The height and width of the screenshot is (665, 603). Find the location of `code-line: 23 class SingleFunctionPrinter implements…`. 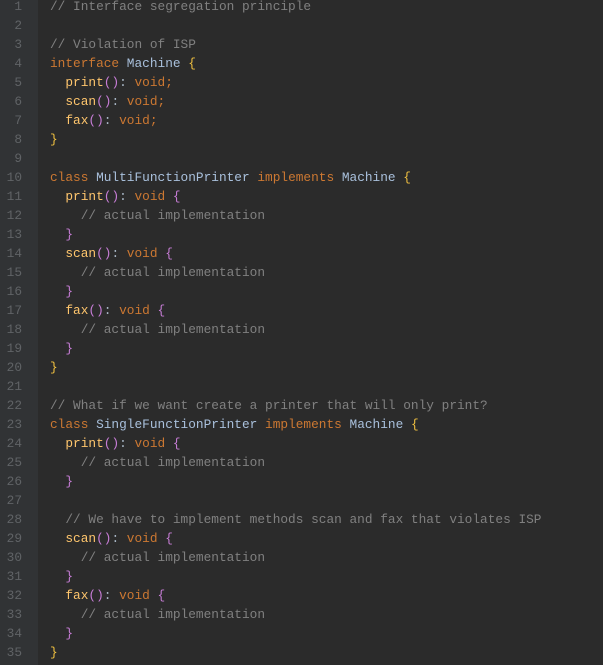

code-line: 23 class SingleFunctionPrinter implements… is located at coordinates (301, 424).